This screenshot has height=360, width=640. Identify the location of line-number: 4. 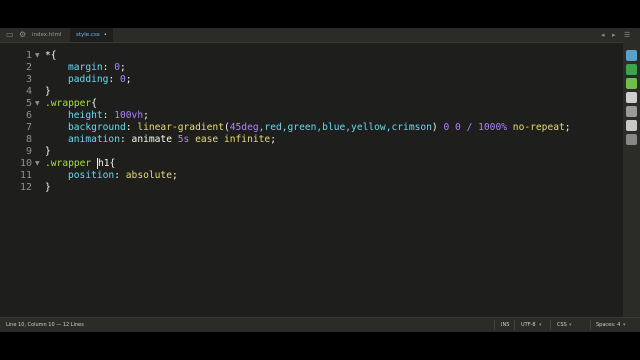
(28, 91).